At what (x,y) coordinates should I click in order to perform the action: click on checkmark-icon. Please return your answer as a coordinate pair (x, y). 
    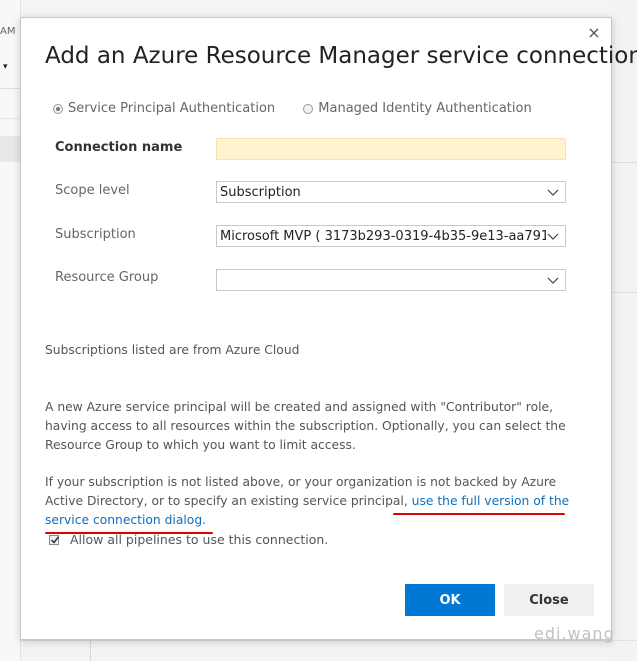
    Looking at the image, I should click on (55, 539).